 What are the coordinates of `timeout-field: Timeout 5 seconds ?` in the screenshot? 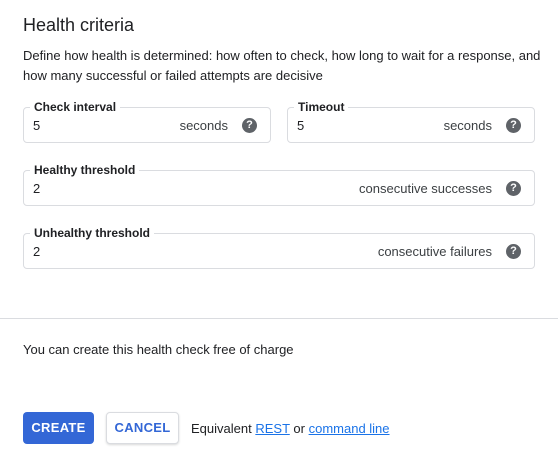 It's located at (411, 121).